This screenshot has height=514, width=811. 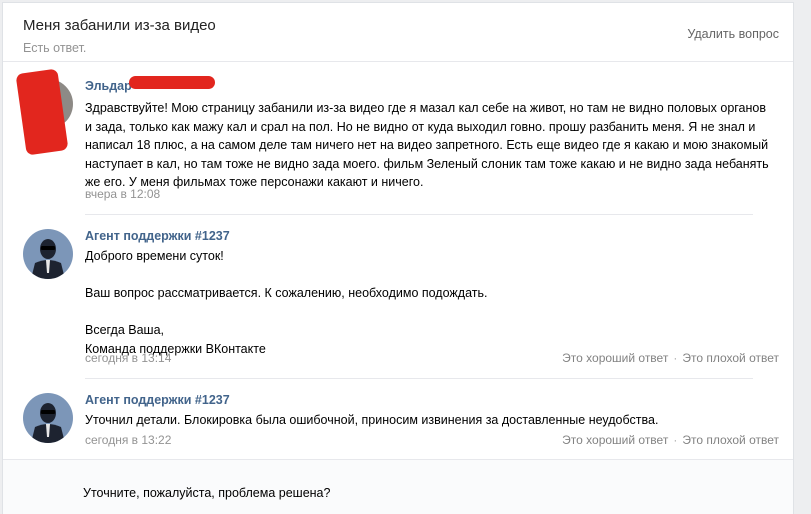 What do you see at coordinates (55, 48) in the screenshot?
I see `ticket-status: Есть ответ.` at bounding box center [55, 48].